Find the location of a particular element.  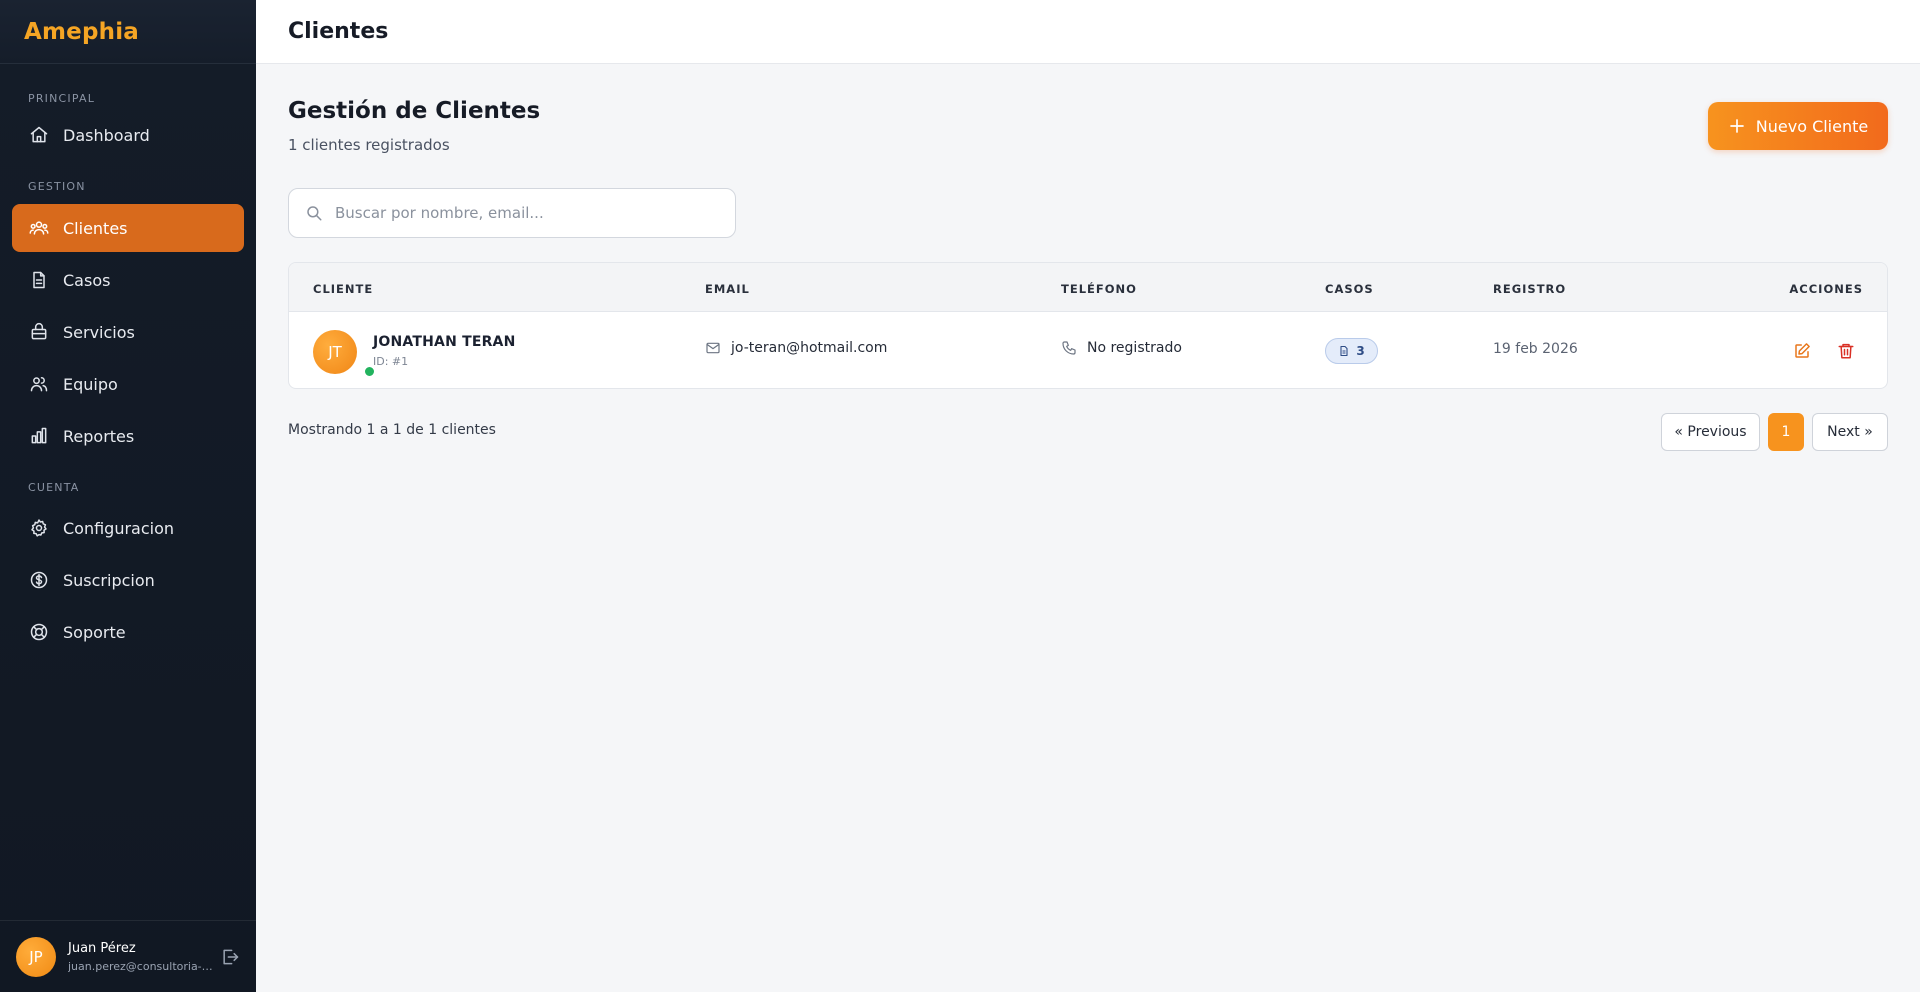

sidebar-item-label: Reportes is located at coordinates (99, 436).